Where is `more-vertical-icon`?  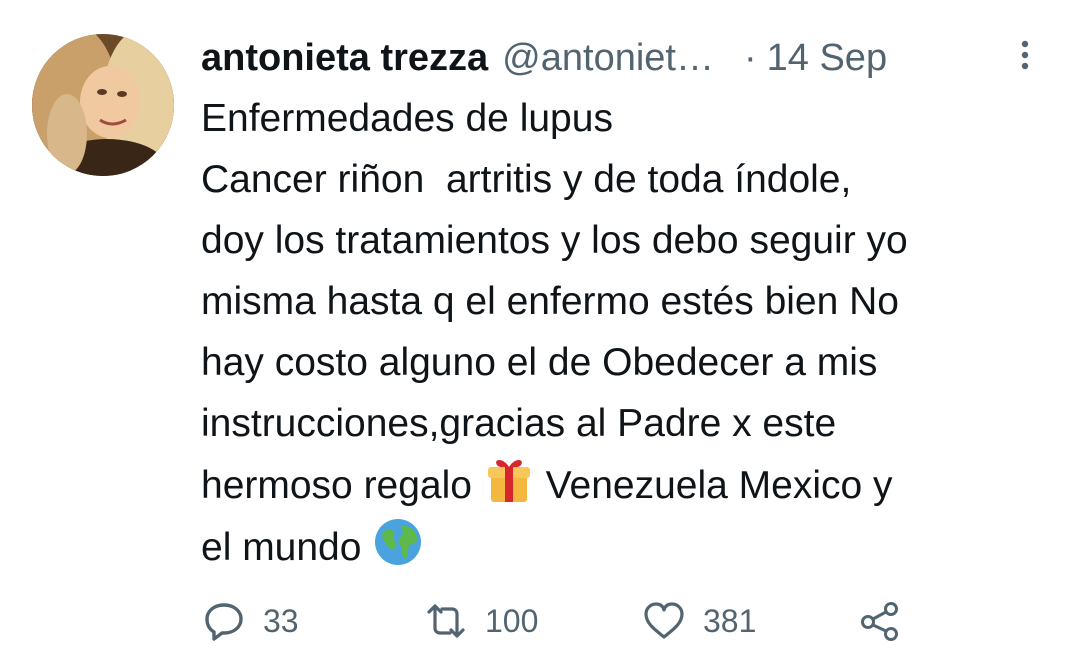 more-vertical-icon is located at coordinates (1025, 55).